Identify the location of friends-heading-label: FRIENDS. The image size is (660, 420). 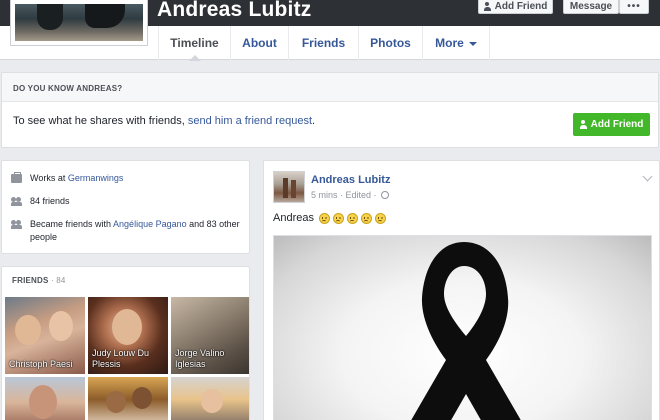
(30, 280).